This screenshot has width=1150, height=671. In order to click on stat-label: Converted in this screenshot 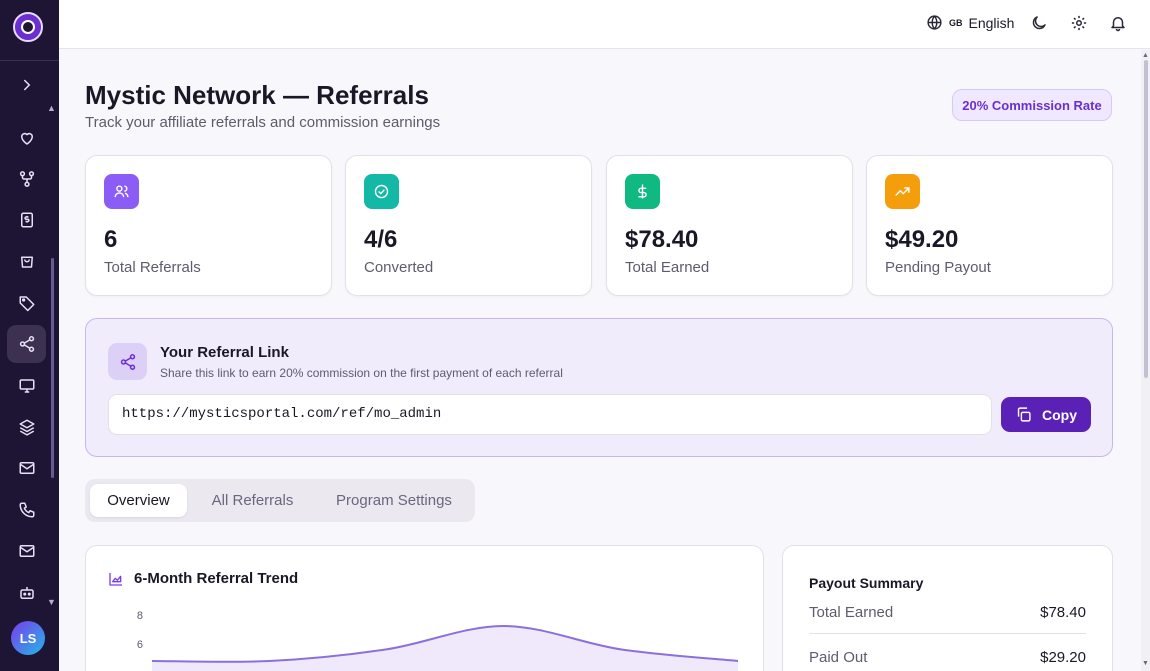, I will do `click(399, 267)`.